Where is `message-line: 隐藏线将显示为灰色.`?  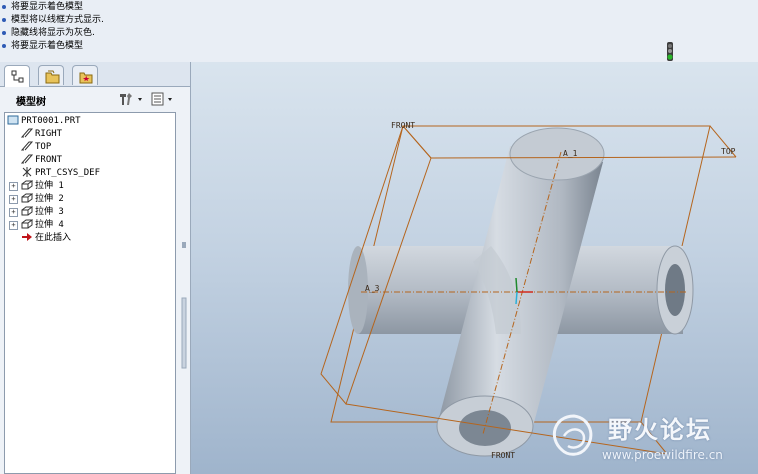 message-line: 隐藏线将显示为灰色. is located at coordinates (48, 33).